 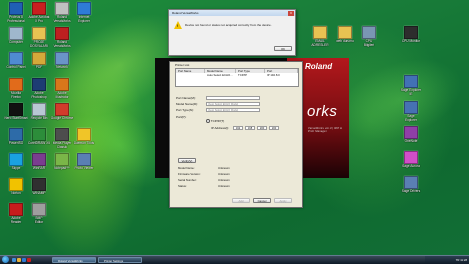 I want to click on desktop-icon: Network, so click(x=62, y=61).